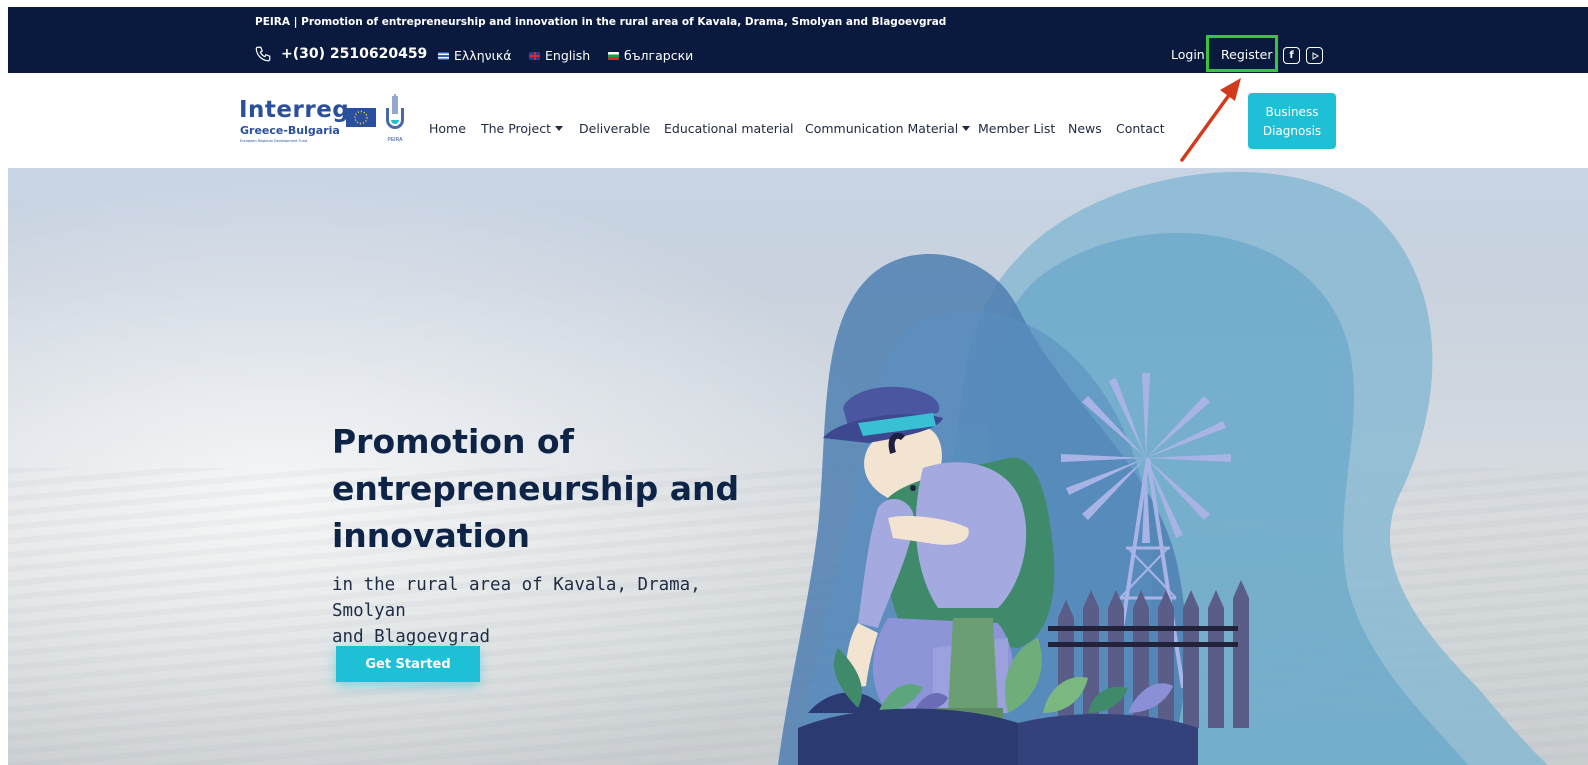 This screenshot has height=765, width=1588. Describe the element at coordinates (395, 118) in the screenshot. I see `peira-logo-icon: PEIRA` at that location.